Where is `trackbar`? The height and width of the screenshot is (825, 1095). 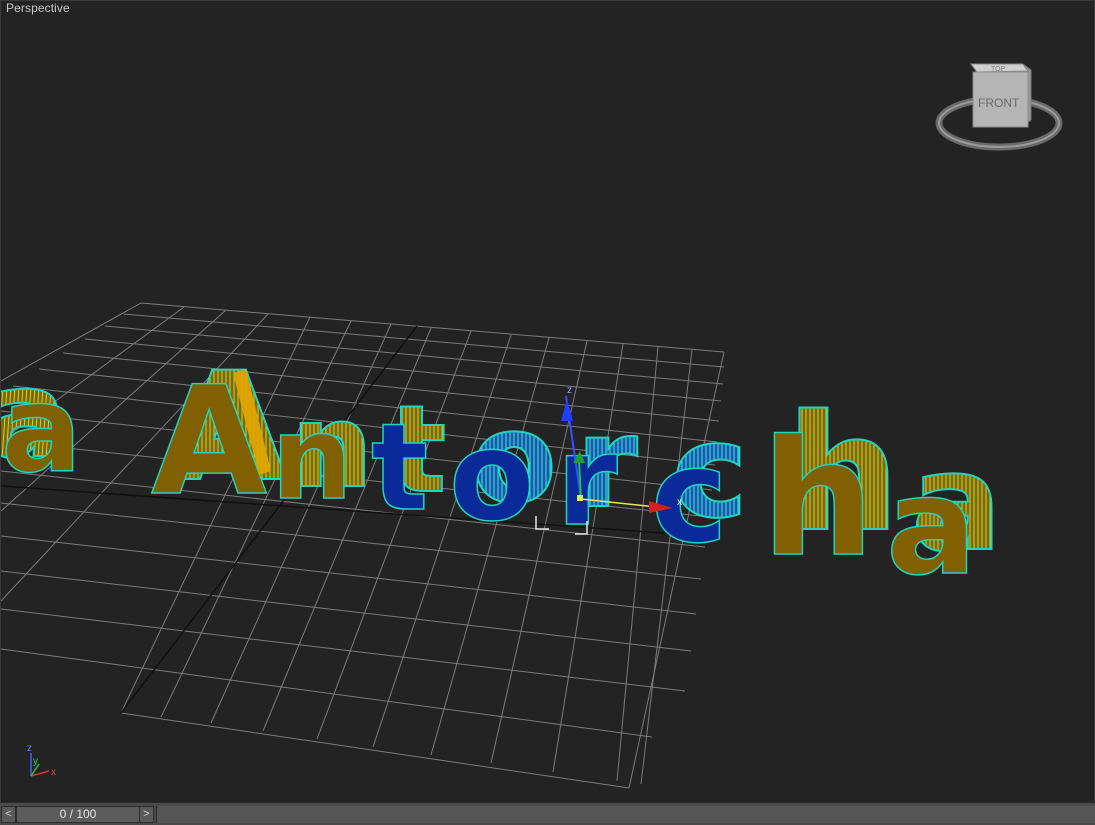
trackbar is located at coordinates (625, 814).